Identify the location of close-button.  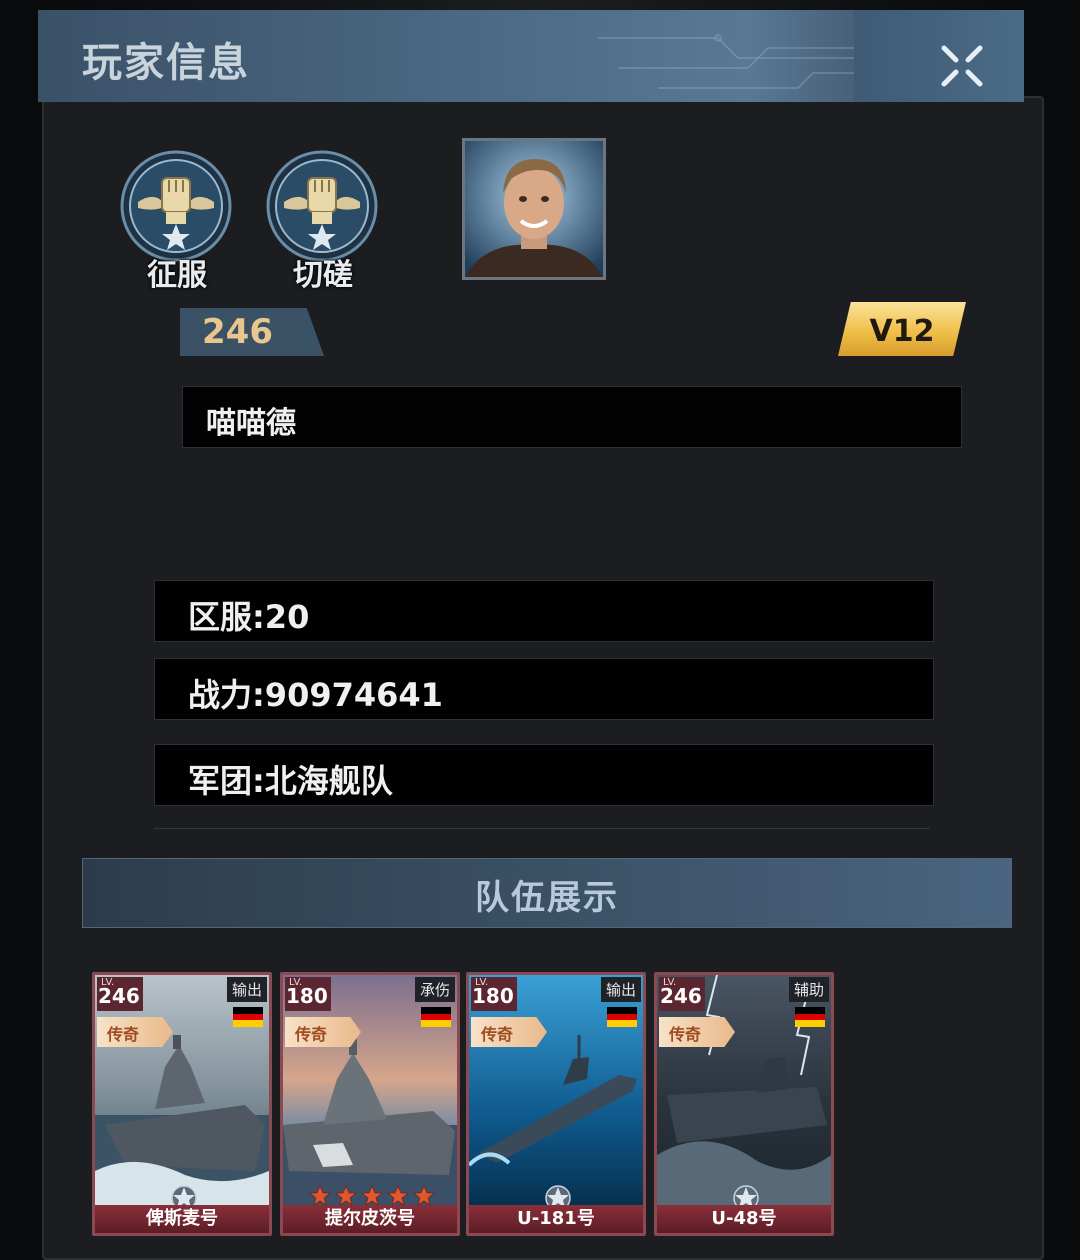
(962, 66).